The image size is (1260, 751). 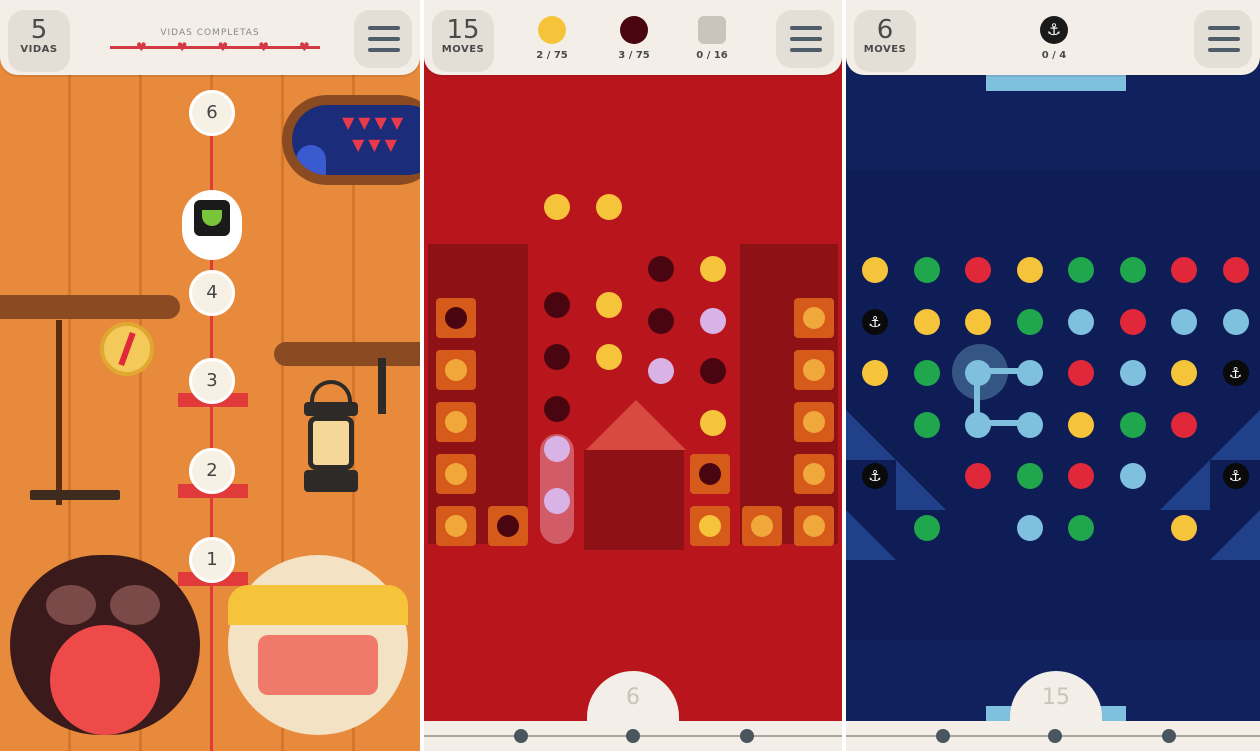 What do you see at coordinates (351, 140) in the screenshot?
I see `porthole-window: ▼▼▼▼ ▼▼▼` at bounding box center [351, 140].